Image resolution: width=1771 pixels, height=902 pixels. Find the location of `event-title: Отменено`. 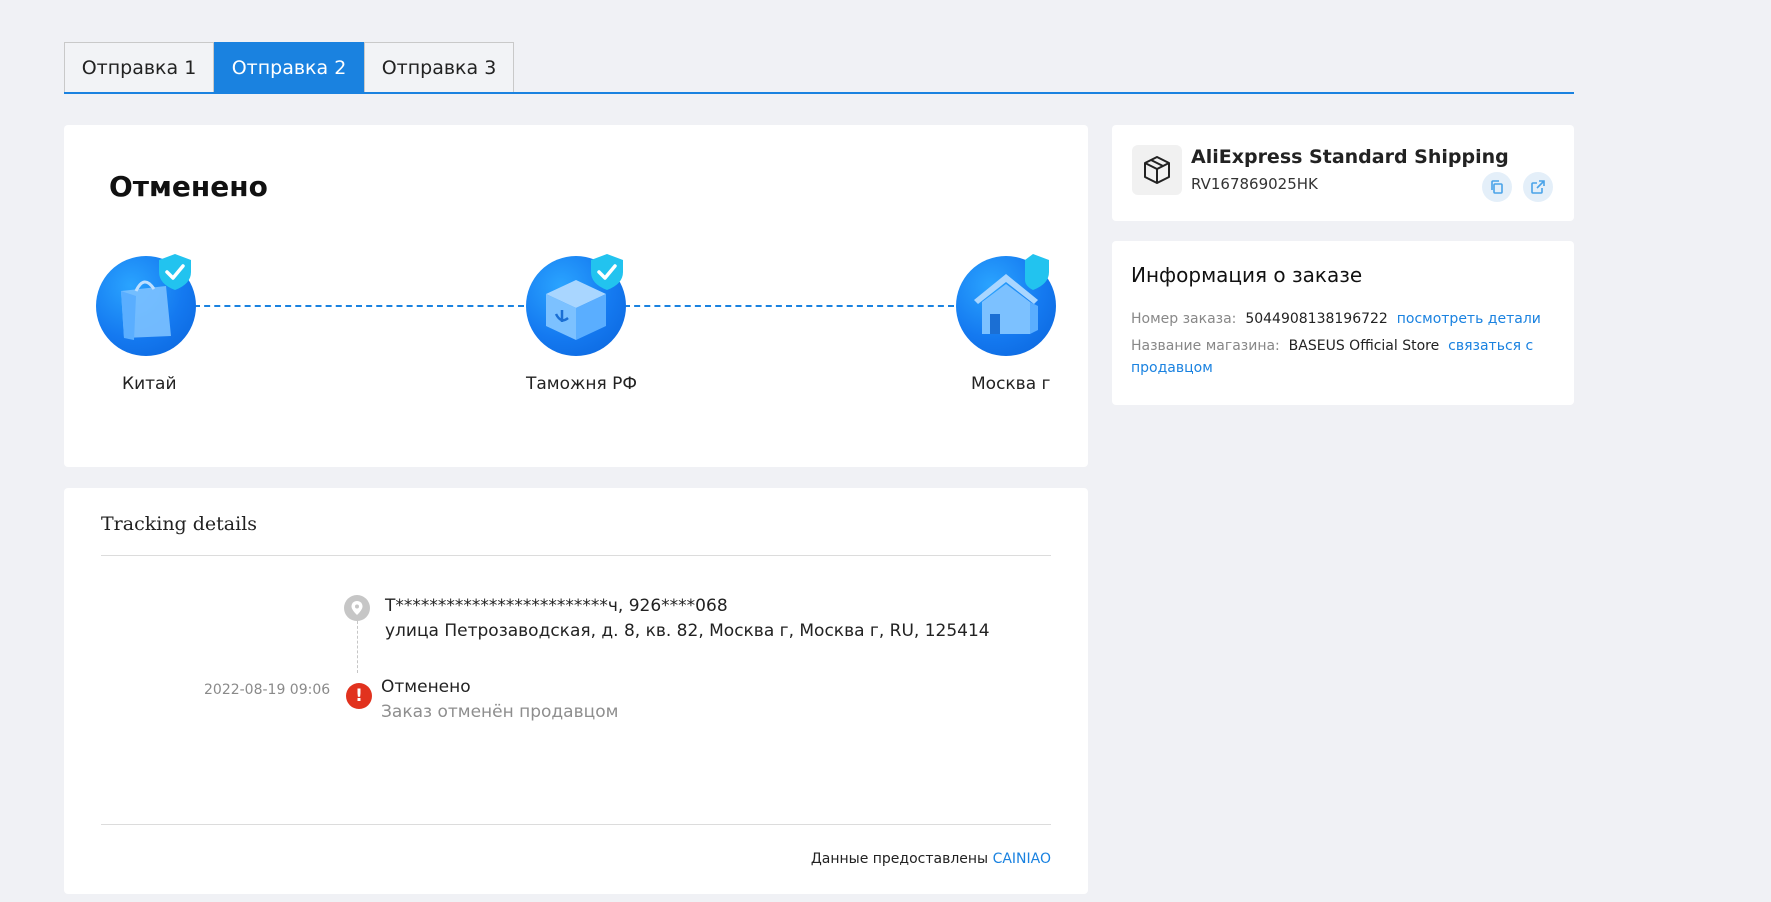

event-title: Отменено is located at coordinates (426, 687).